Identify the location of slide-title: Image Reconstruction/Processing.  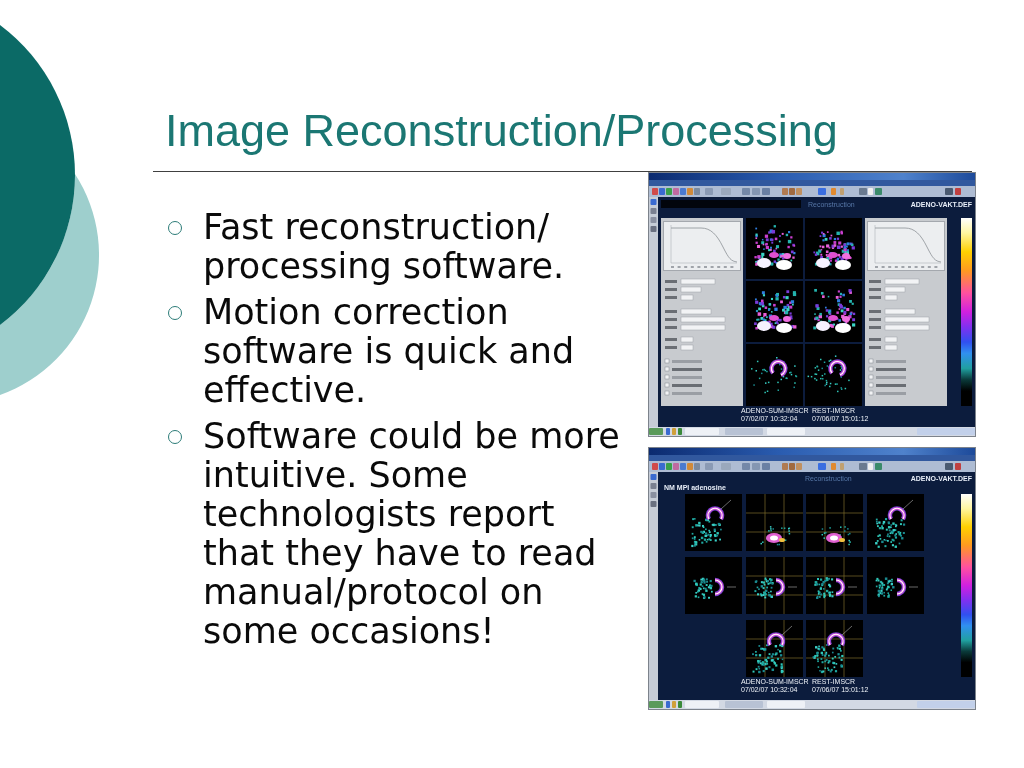
(501, 130).